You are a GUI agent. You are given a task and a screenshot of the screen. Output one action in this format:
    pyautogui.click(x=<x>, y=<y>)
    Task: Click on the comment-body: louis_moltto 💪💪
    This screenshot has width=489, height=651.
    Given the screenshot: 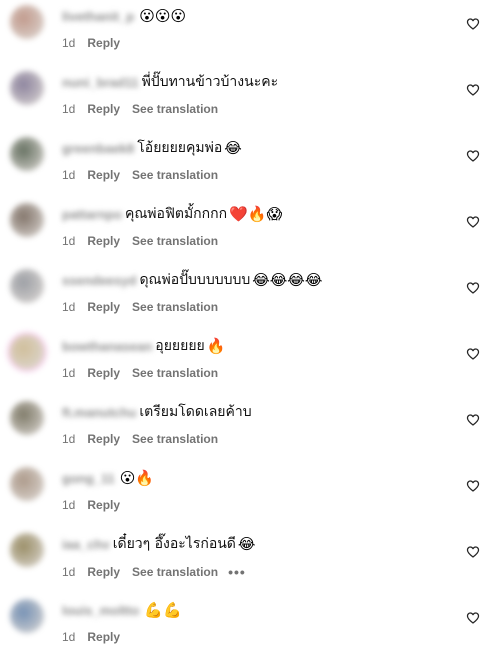 What is the action you would take?
    pyautogui.click(x=122, y=610)
    